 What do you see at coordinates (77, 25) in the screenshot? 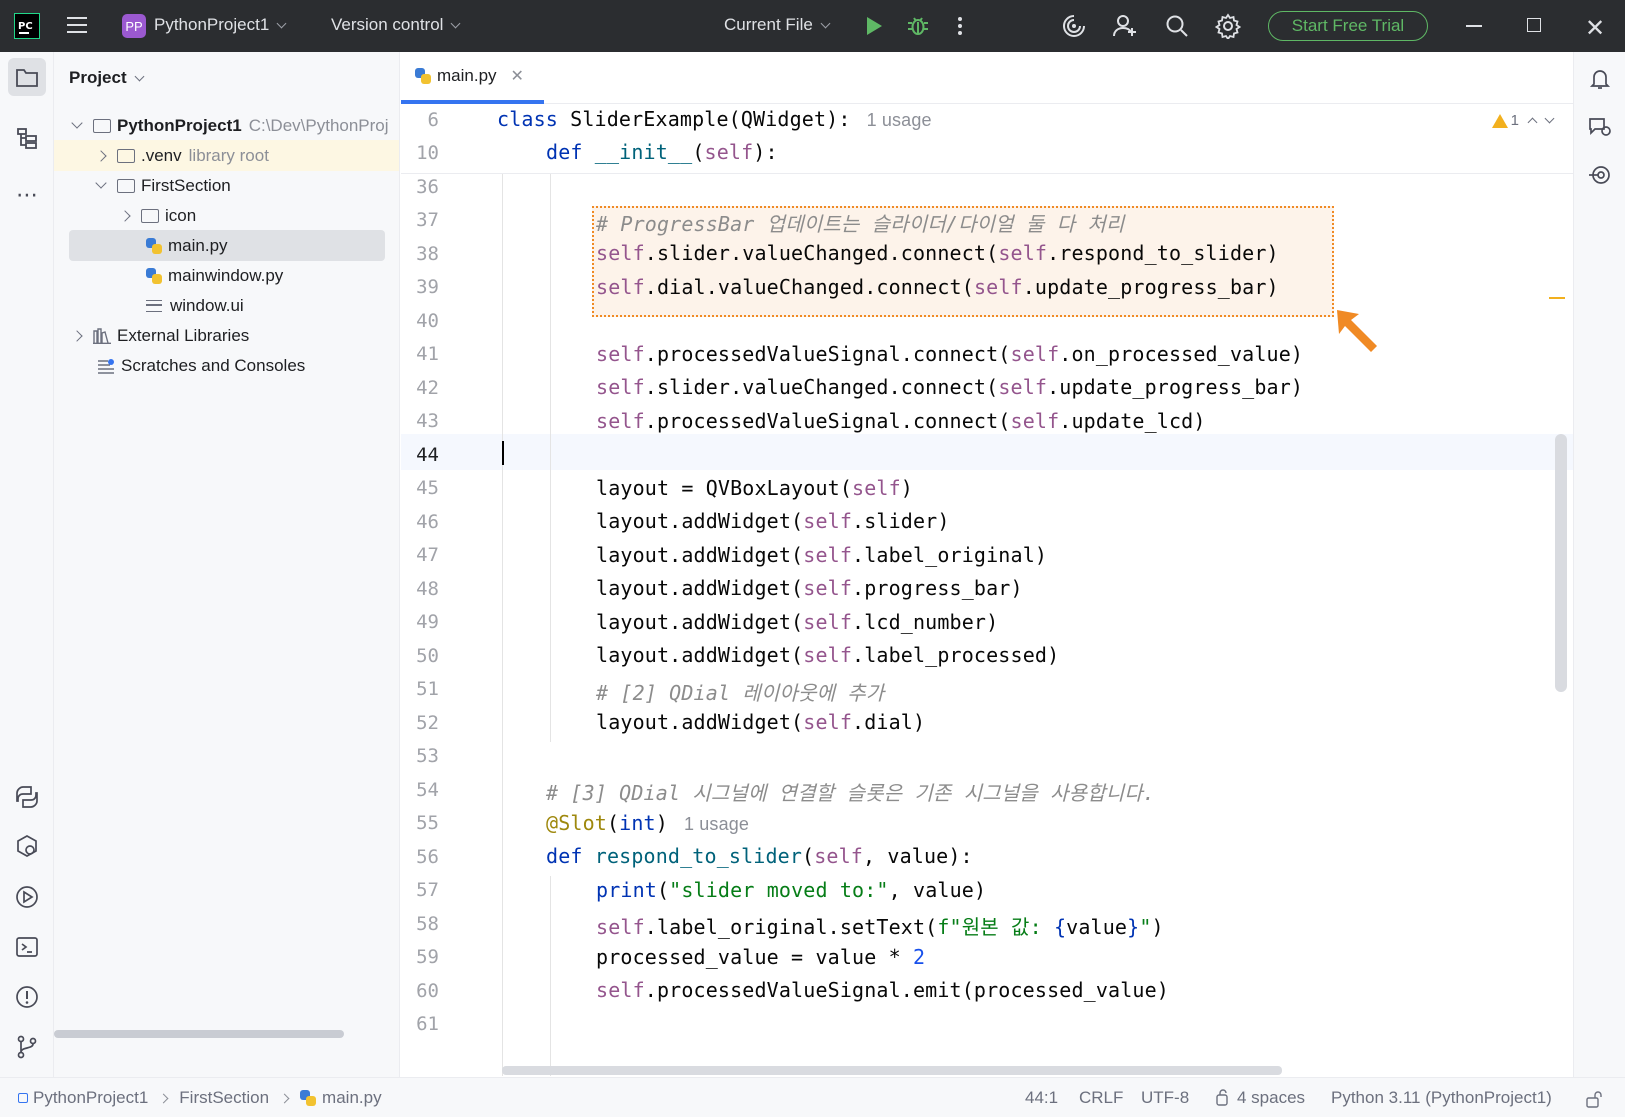
I see `hamburger-menu-icon` at bounding box center [77, 25].